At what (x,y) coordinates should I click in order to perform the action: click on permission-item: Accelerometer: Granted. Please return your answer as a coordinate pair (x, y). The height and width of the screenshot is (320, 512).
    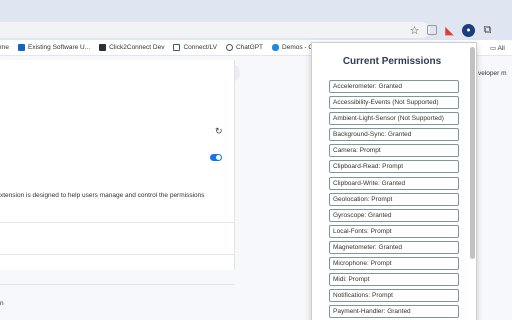
    Looking at the image, I should click on (394, 86).